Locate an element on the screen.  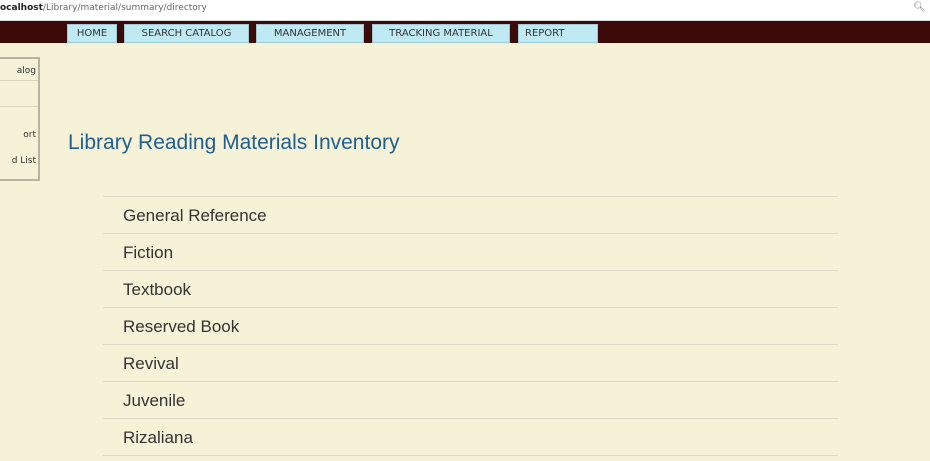
url-host: ocalhost is located at coordinates (21, 8).